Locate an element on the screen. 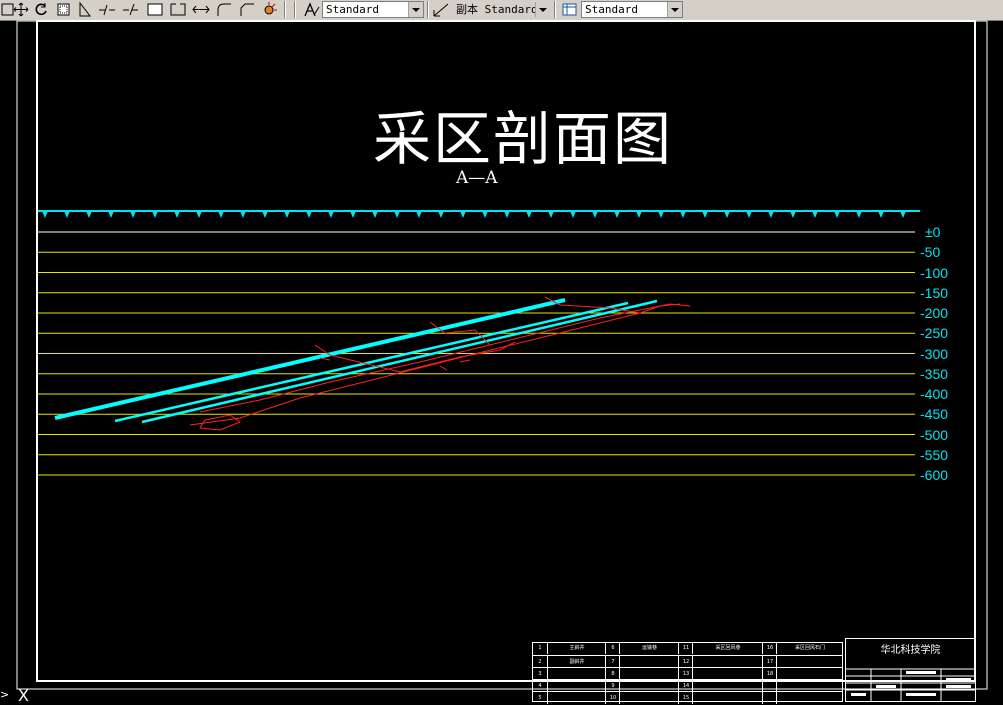 This screenshot has height=705, width=1003. legend-cell: 5 is located at coordinates (540, 698).